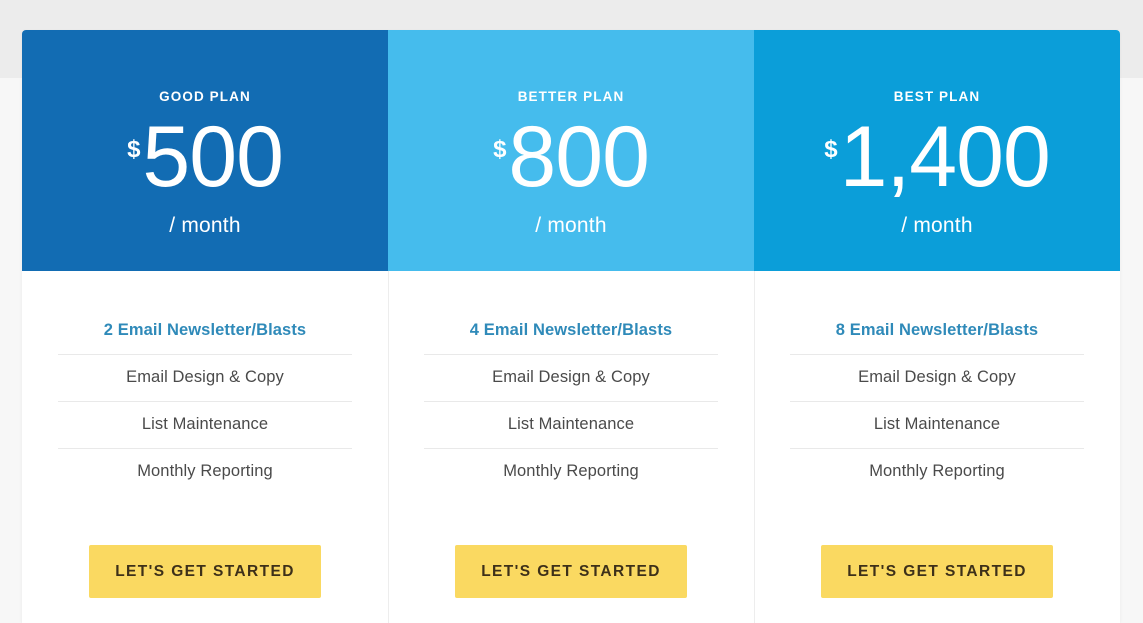  I want to click on plan-name-better: BETTER PLAN, so click(571, 96).